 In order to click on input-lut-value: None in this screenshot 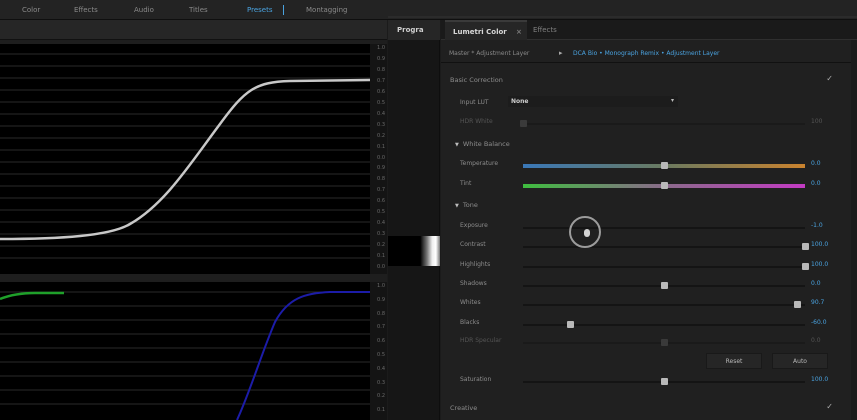, I will do `click(520, 101)`.